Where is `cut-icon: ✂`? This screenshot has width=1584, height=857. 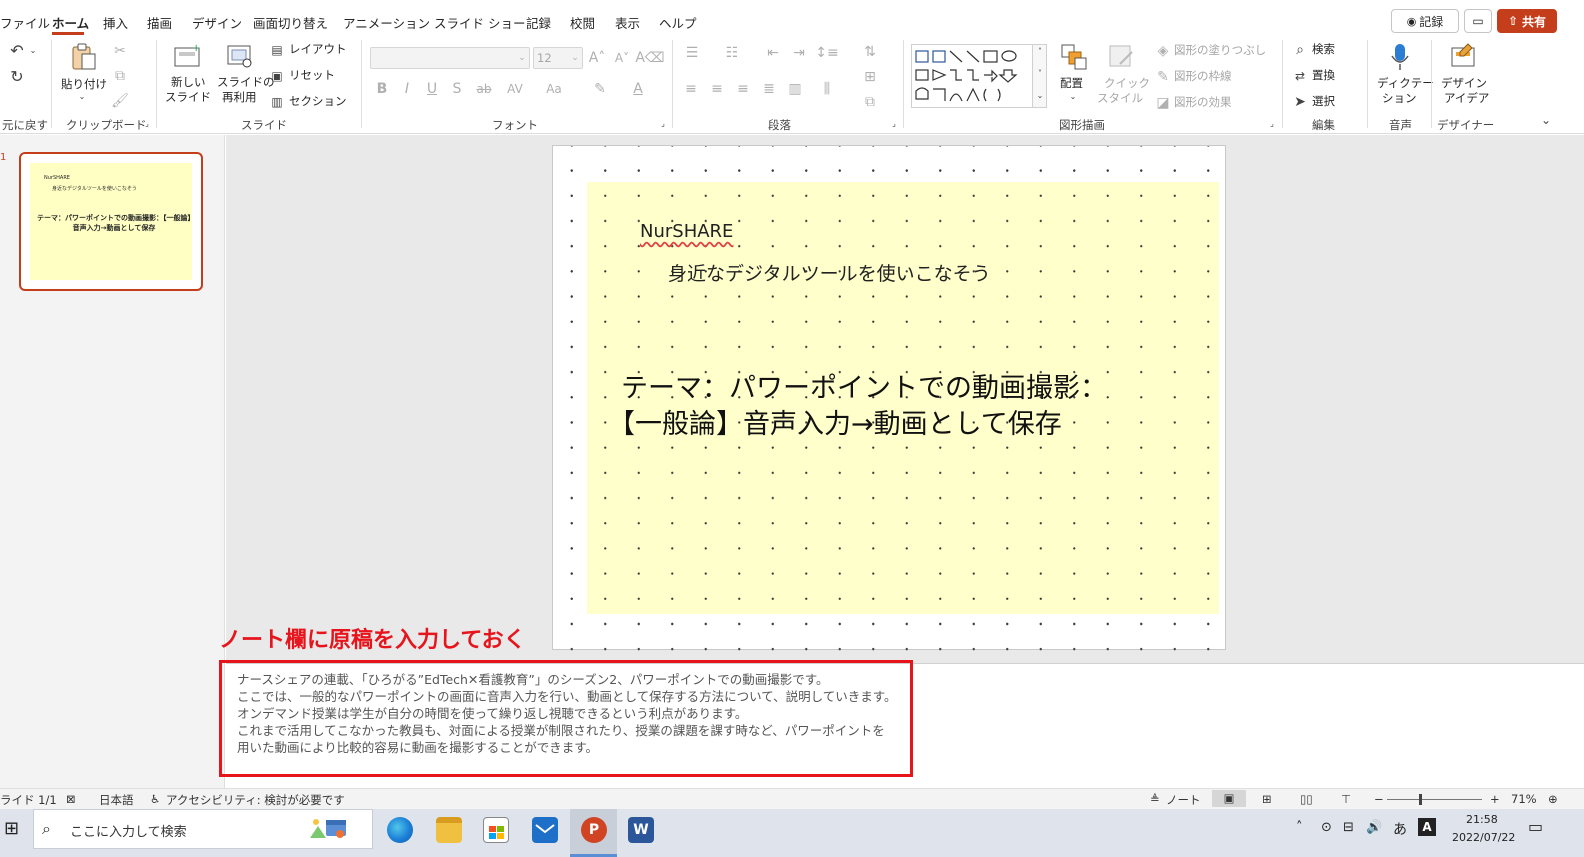 cut-icon: ✂ is located at coordinates (120, 51).